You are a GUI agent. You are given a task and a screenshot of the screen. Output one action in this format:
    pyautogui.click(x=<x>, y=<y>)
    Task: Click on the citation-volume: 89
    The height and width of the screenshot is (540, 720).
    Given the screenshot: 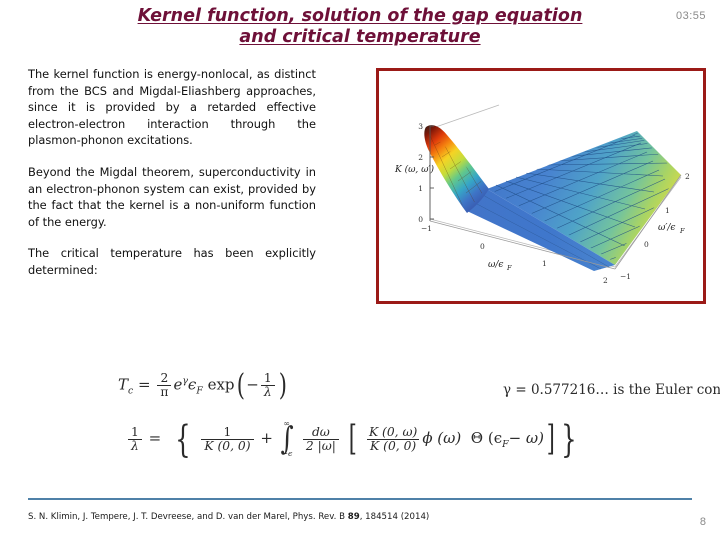 What is the action you would take?
    pyautogui.click(x=353, y=517)
    